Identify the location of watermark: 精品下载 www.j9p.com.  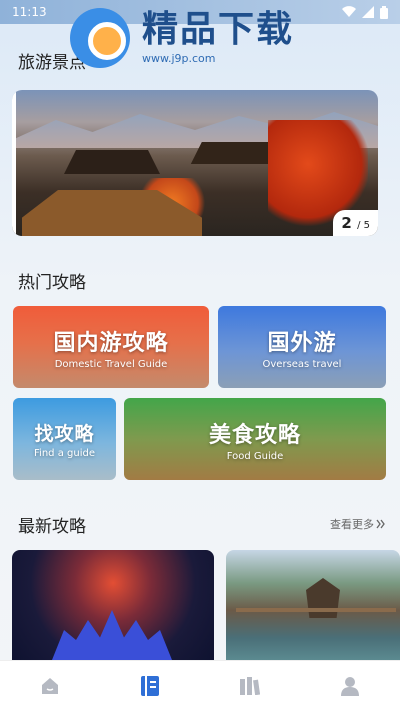
(200, 38).